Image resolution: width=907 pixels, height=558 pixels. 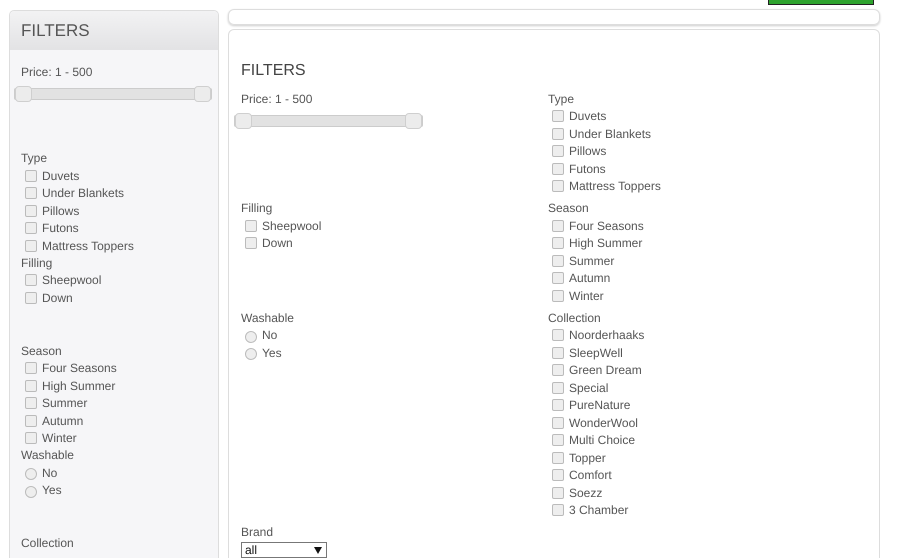 I want to click on option-label: Topper, so click(x=587, y=457).